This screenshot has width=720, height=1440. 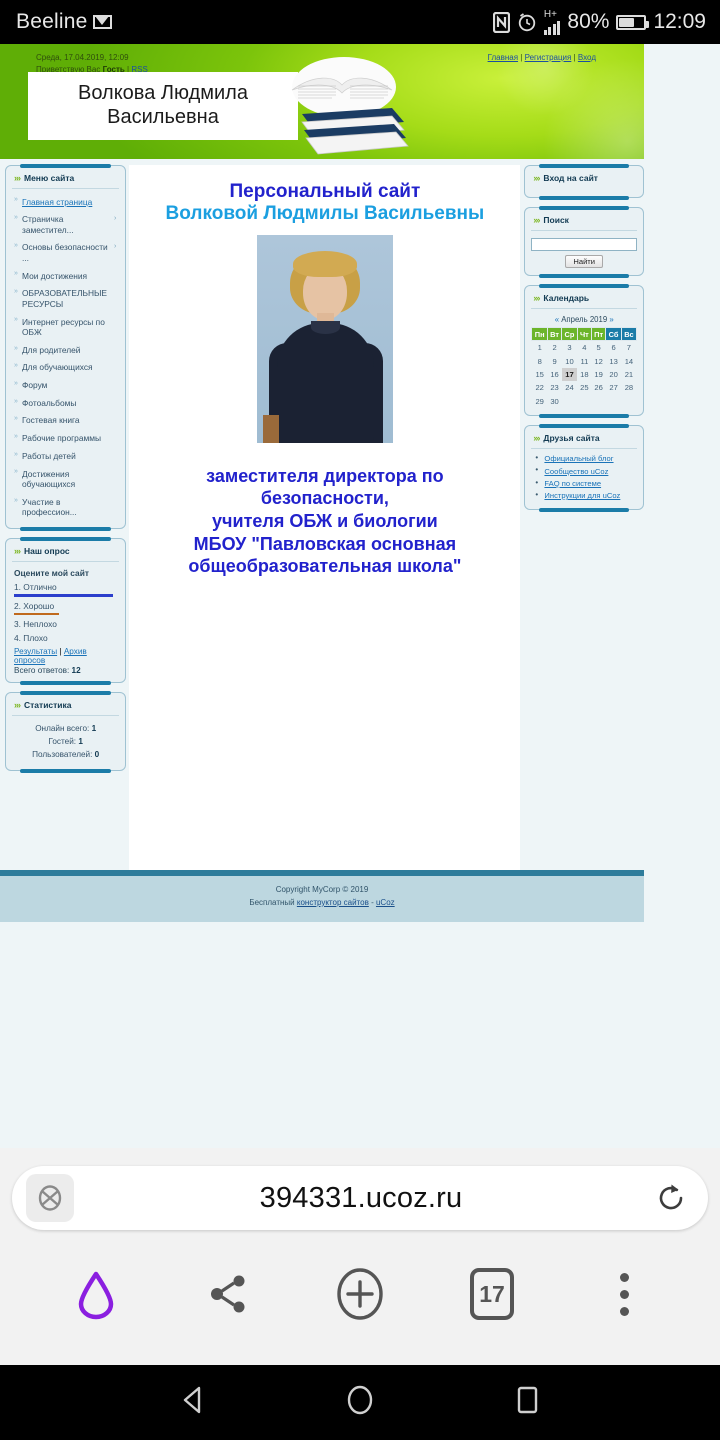 What do you see at coordinates (65, 386) in the screenshot?
I see `sidebar-item-forum: Форум` at bounding box center [65, 386].